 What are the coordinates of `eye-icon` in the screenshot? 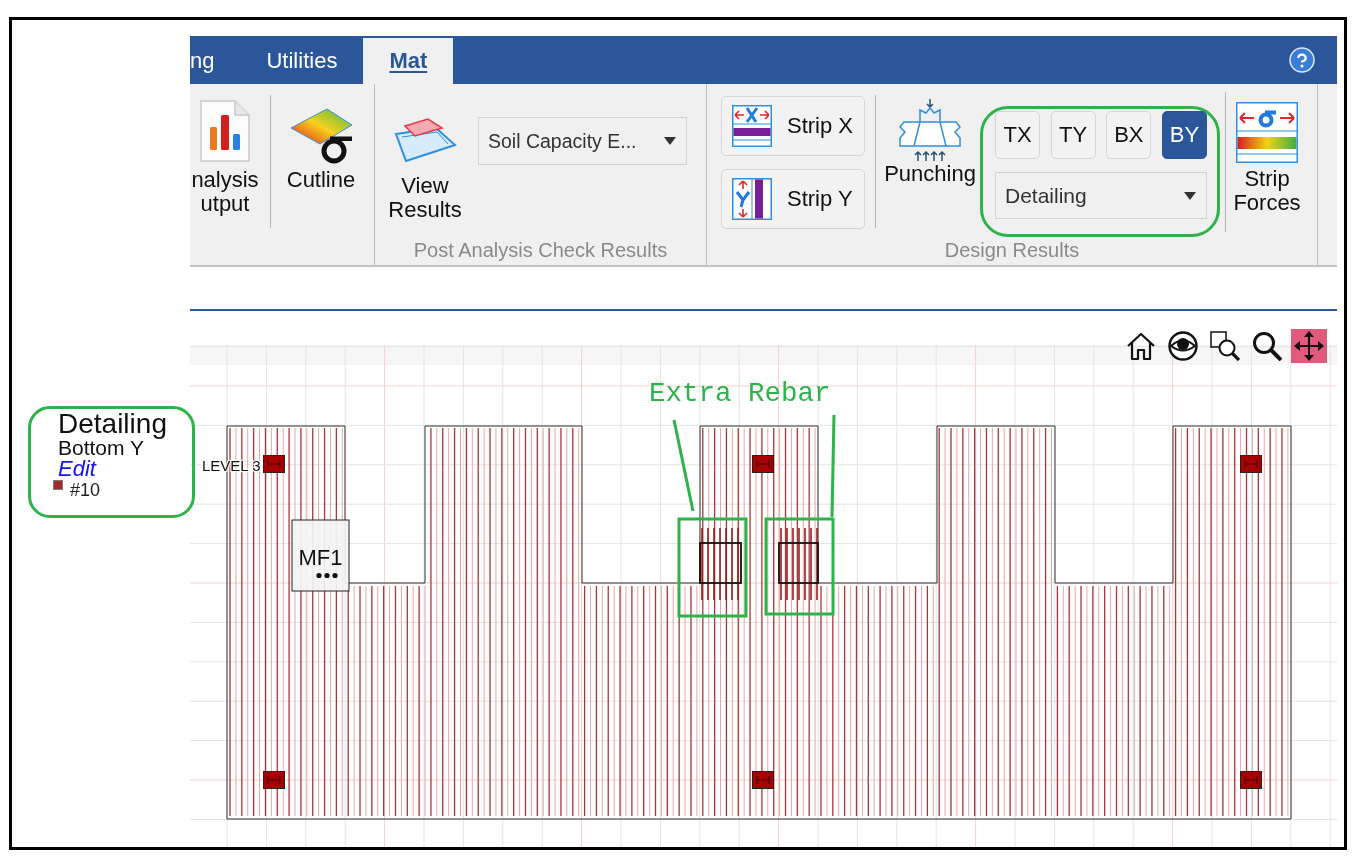 It's located at (1183, 346).